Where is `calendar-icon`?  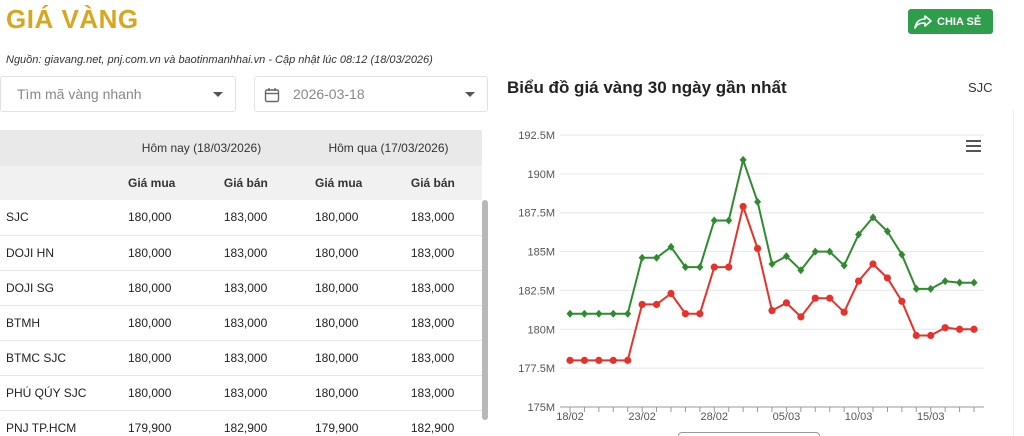
calendar-icon is located at coordinates (272, 95).